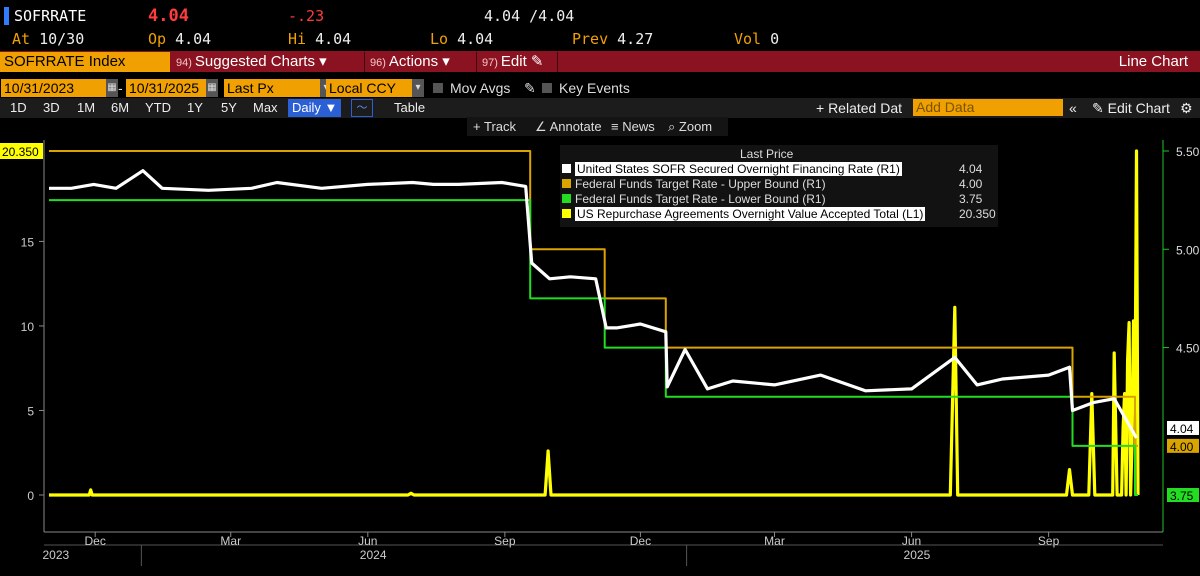 The image size is (1200, 576). Describe the element at coordinates (1182, 447) in the screenshot. I see `upper-bound-last-tag: 4.00` at that location.